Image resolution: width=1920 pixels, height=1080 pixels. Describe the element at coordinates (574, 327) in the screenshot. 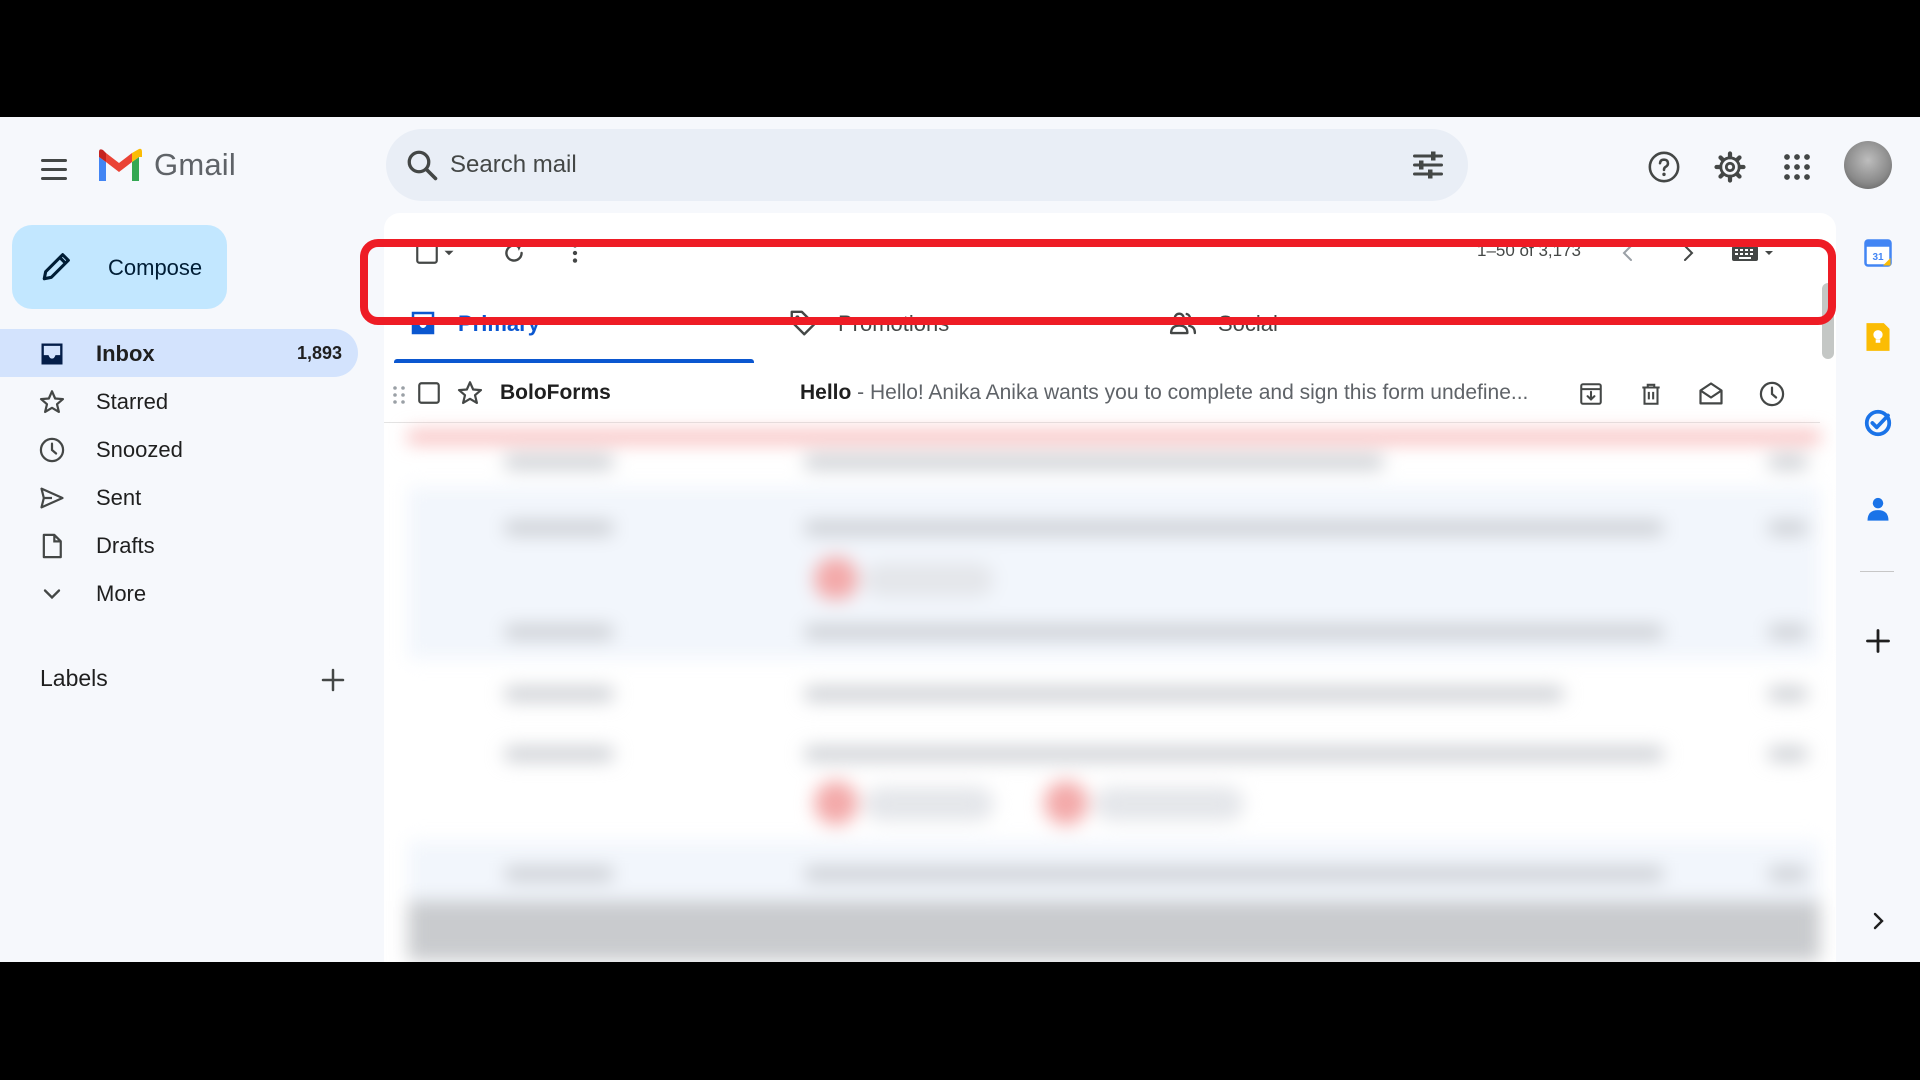

I see `tab-primary: Primary` at that location.